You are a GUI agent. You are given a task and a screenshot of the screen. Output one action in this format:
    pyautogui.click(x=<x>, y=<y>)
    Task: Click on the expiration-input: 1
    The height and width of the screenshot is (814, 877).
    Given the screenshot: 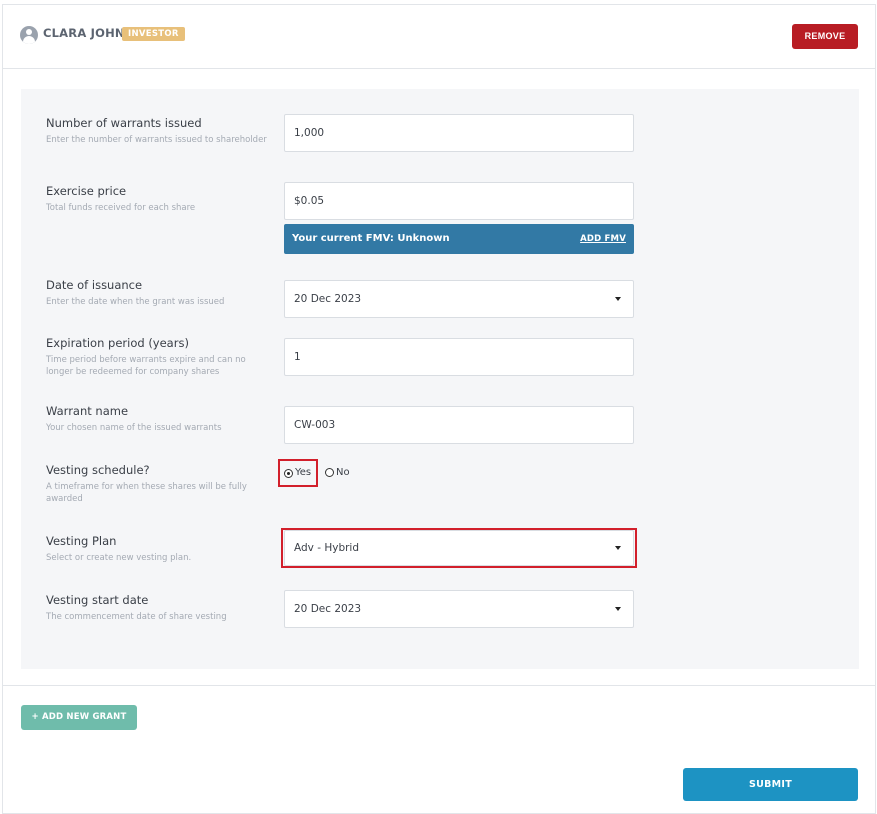 What is the action you would take?
    pyautogui.click(x=459, y=357)
    